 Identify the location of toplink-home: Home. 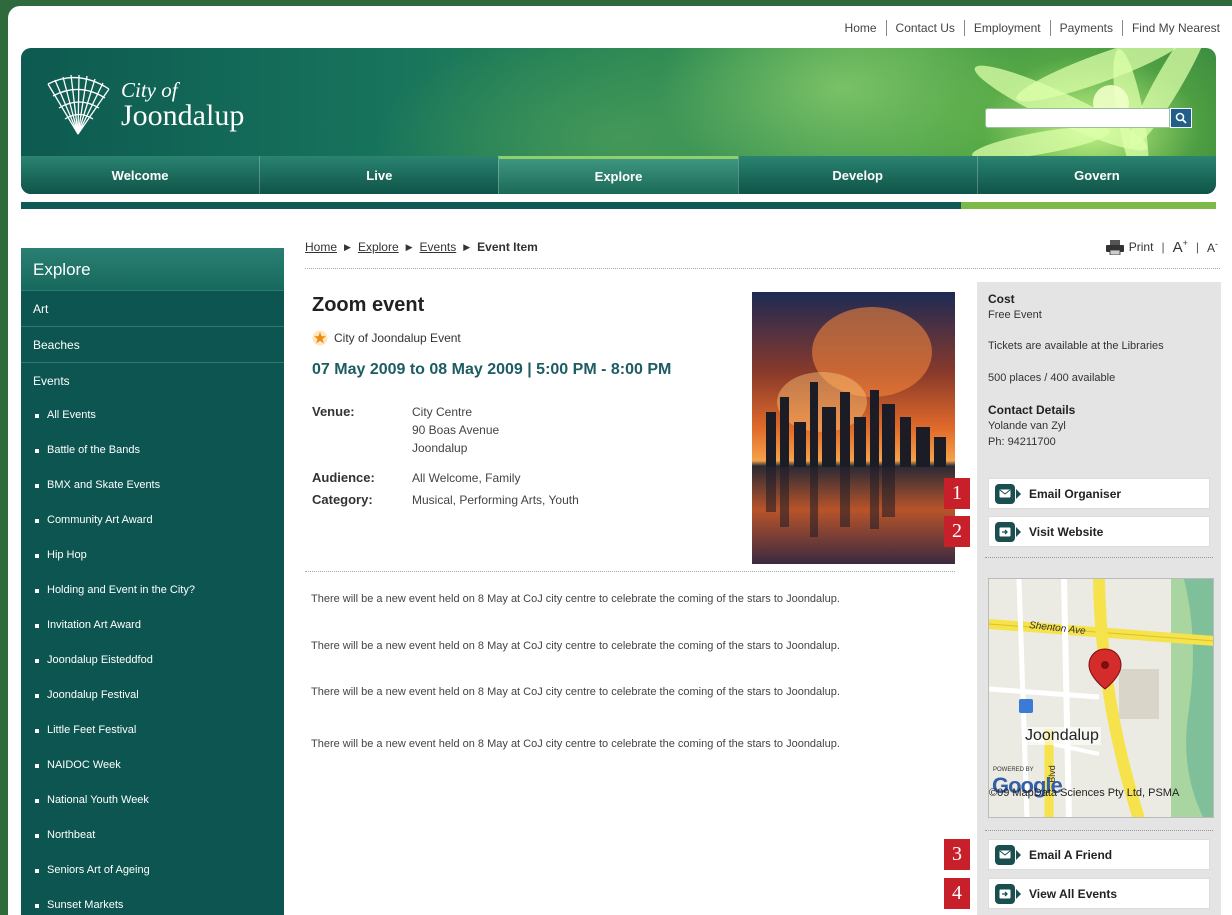
(861, 28).